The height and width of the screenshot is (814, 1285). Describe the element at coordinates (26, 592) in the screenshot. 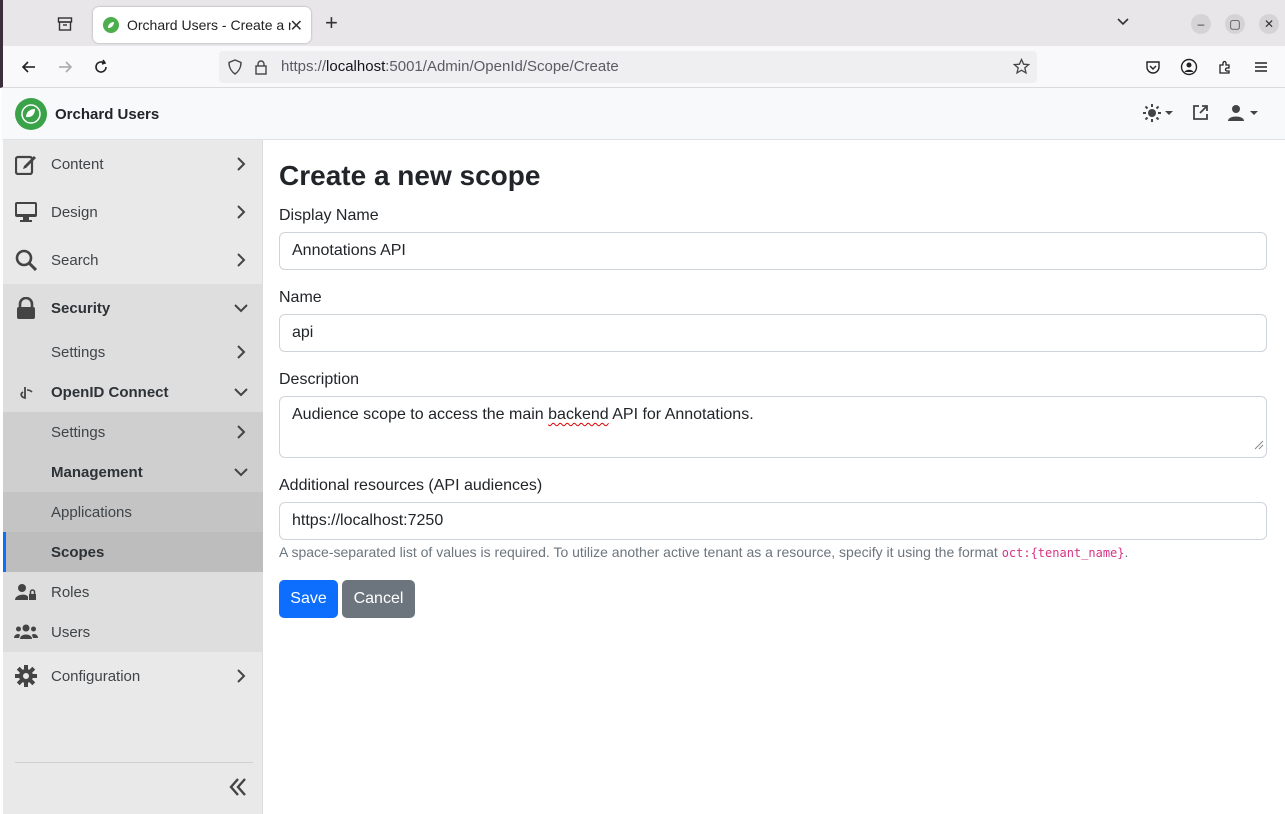

I see `user-lock-icon` at that location.